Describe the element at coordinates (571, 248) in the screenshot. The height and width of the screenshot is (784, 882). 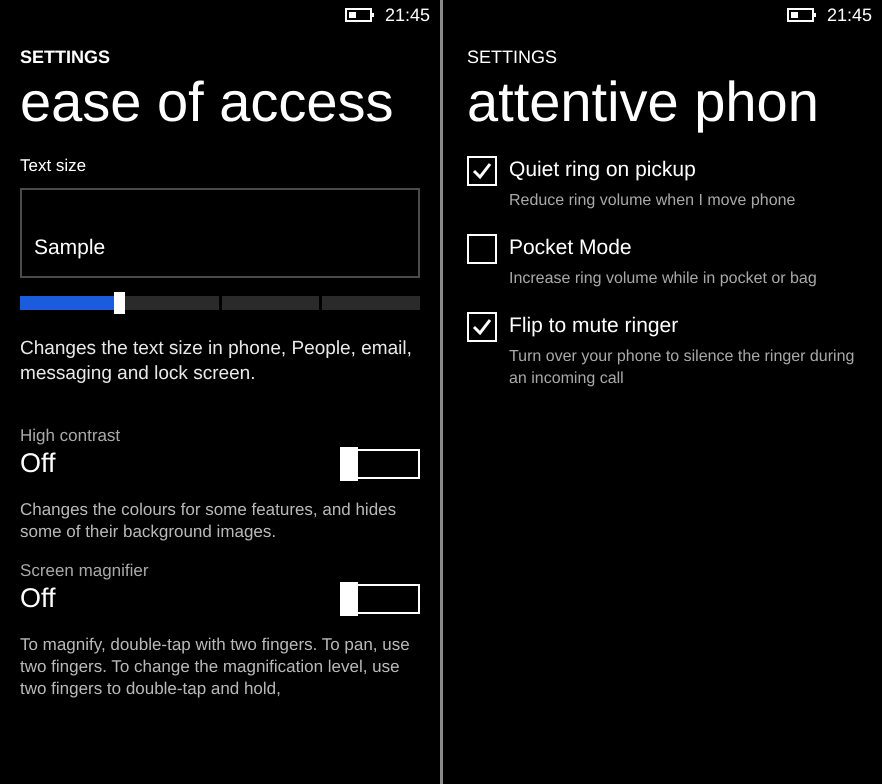
I see `option-label: Pocket Mode` at that location.